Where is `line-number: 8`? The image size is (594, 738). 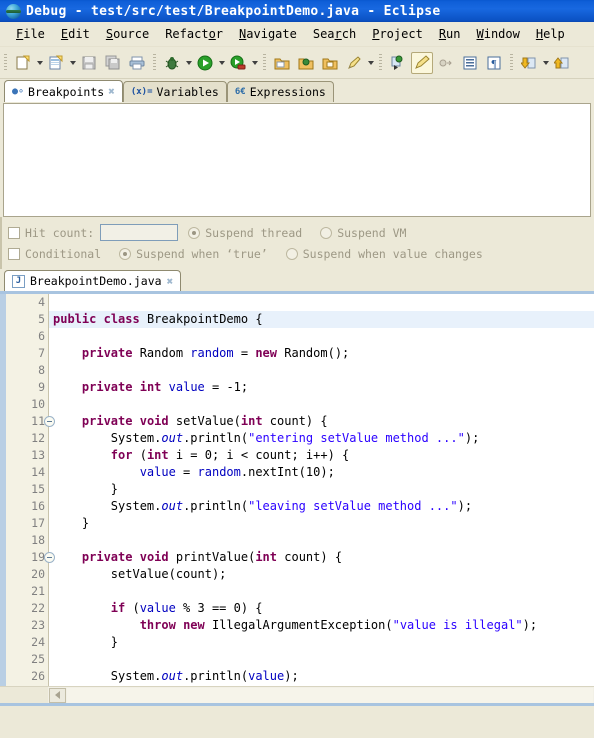 line-number: 8 is located at coordinates (27, 370).